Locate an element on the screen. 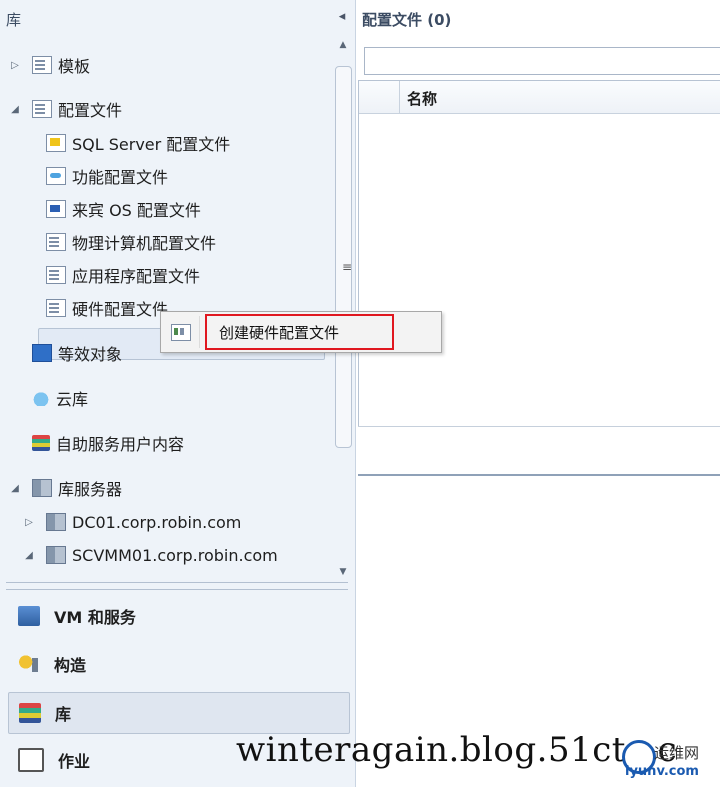 This screenshot has width=720, height=787. watermark-text: winteragain.blog.51cto.c is located at coordinates (457, 750).